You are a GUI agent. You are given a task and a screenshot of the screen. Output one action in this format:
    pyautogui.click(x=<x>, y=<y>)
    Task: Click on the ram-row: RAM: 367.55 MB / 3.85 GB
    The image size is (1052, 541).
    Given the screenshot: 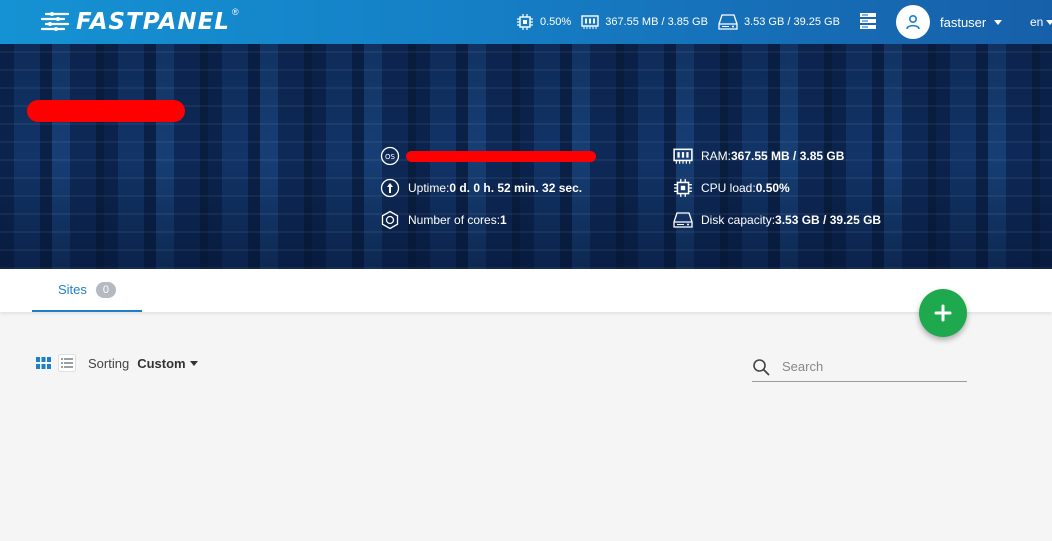 What is the action you would take?
    pyautogui.click(x=777, y=156)
    